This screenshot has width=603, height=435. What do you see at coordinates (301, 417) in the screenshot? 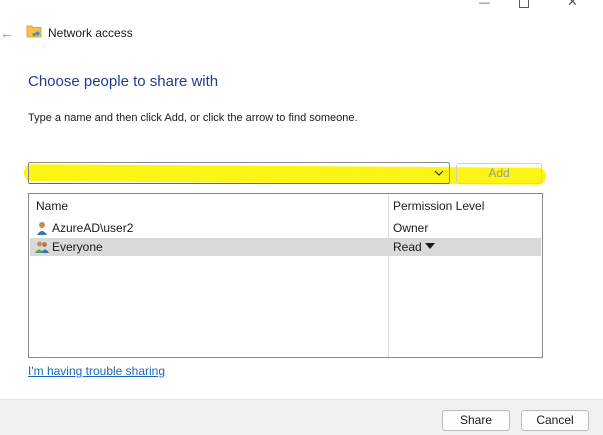
I see `dialog-footer: Share Cancel` at bounding box center [301, 417].